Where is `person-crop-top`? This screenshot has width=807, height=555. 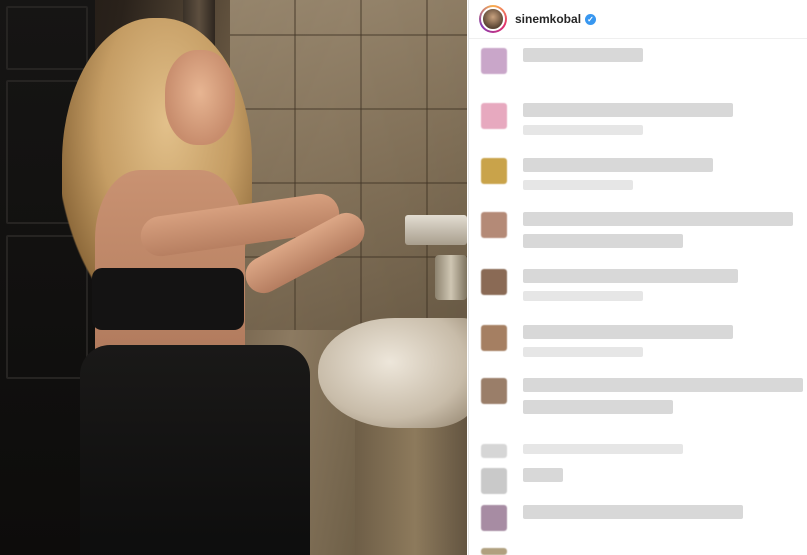
person-crop-top is located at coordinates (168, 299).